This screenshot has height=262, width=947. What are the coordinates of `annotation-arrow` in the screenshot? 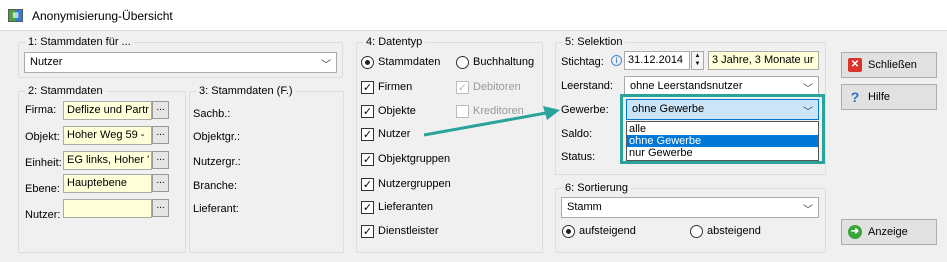 It's located at (491, 121).